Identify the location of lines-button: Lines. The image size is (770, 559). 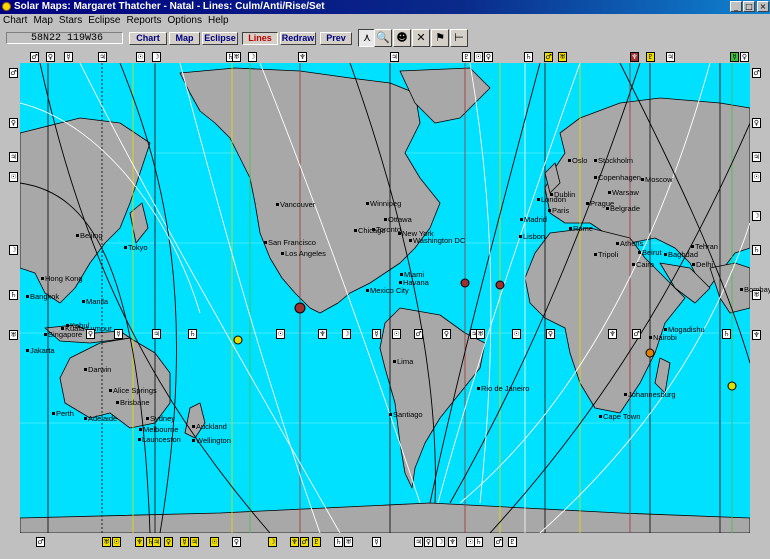
(260, 38).